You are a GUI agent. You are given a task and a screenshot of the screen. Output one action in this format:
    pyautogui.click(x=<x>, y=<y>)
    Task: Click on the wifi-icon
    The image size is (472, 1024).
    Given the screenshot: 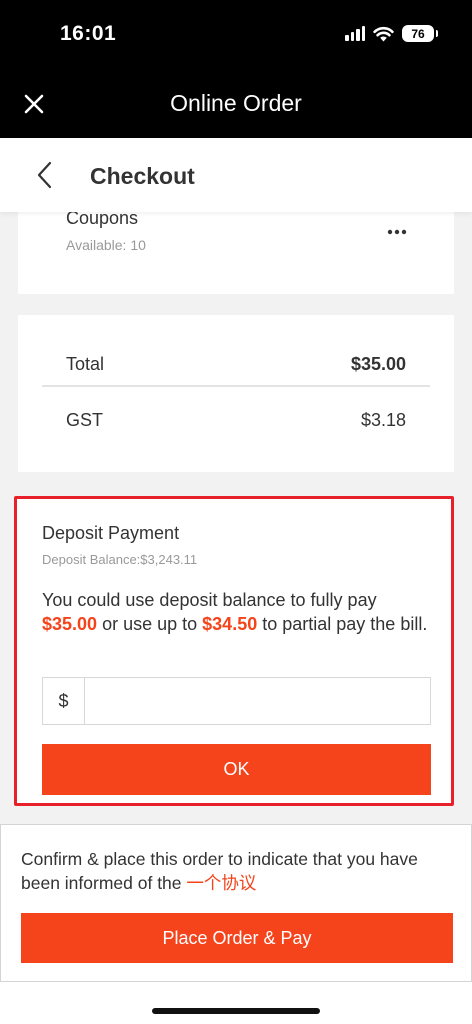 What is the action you would take?
    pyautogui.click(x=383, y=33)
    